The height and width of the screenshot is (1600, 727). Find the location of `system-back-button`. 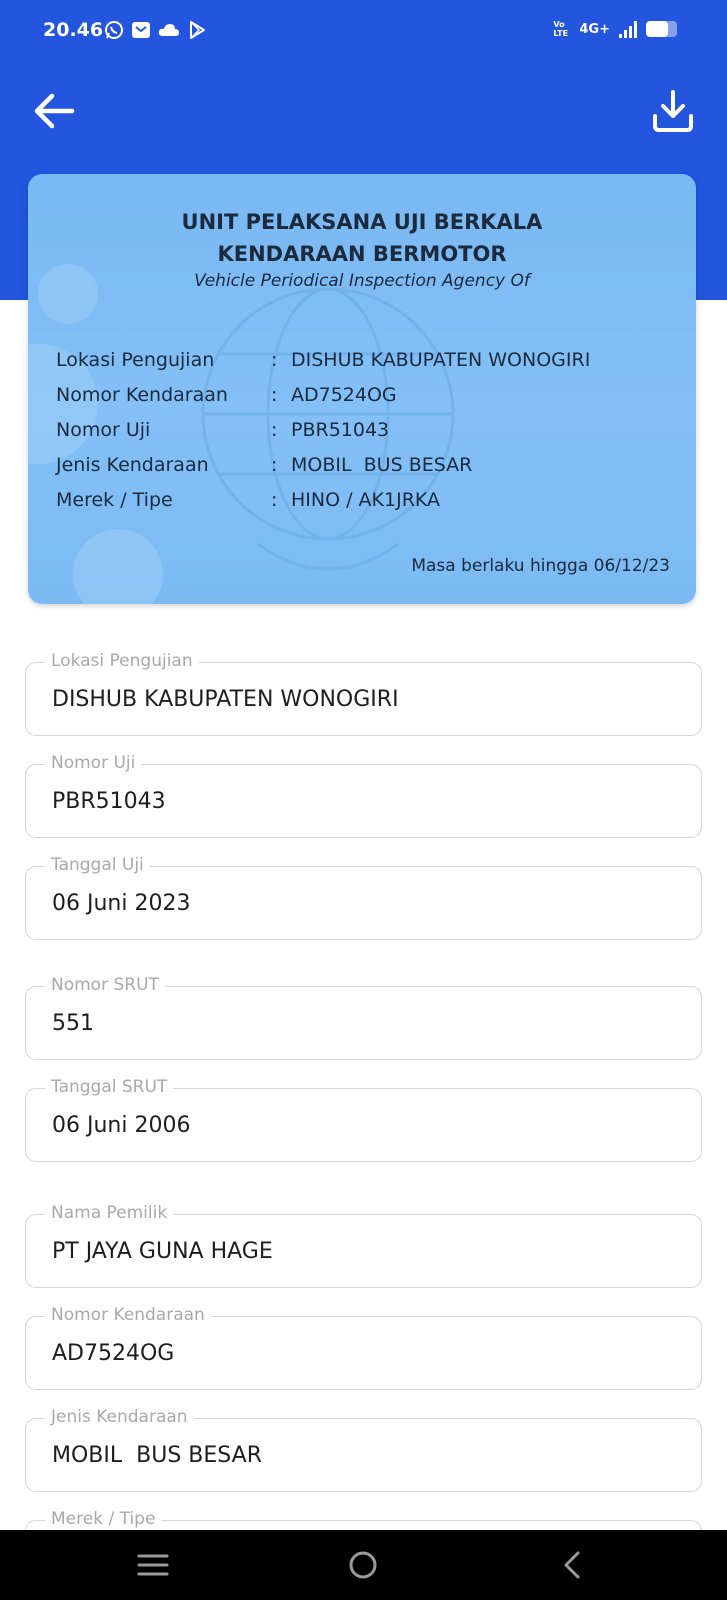

system-back-button is located at coordinates (573, 1565).